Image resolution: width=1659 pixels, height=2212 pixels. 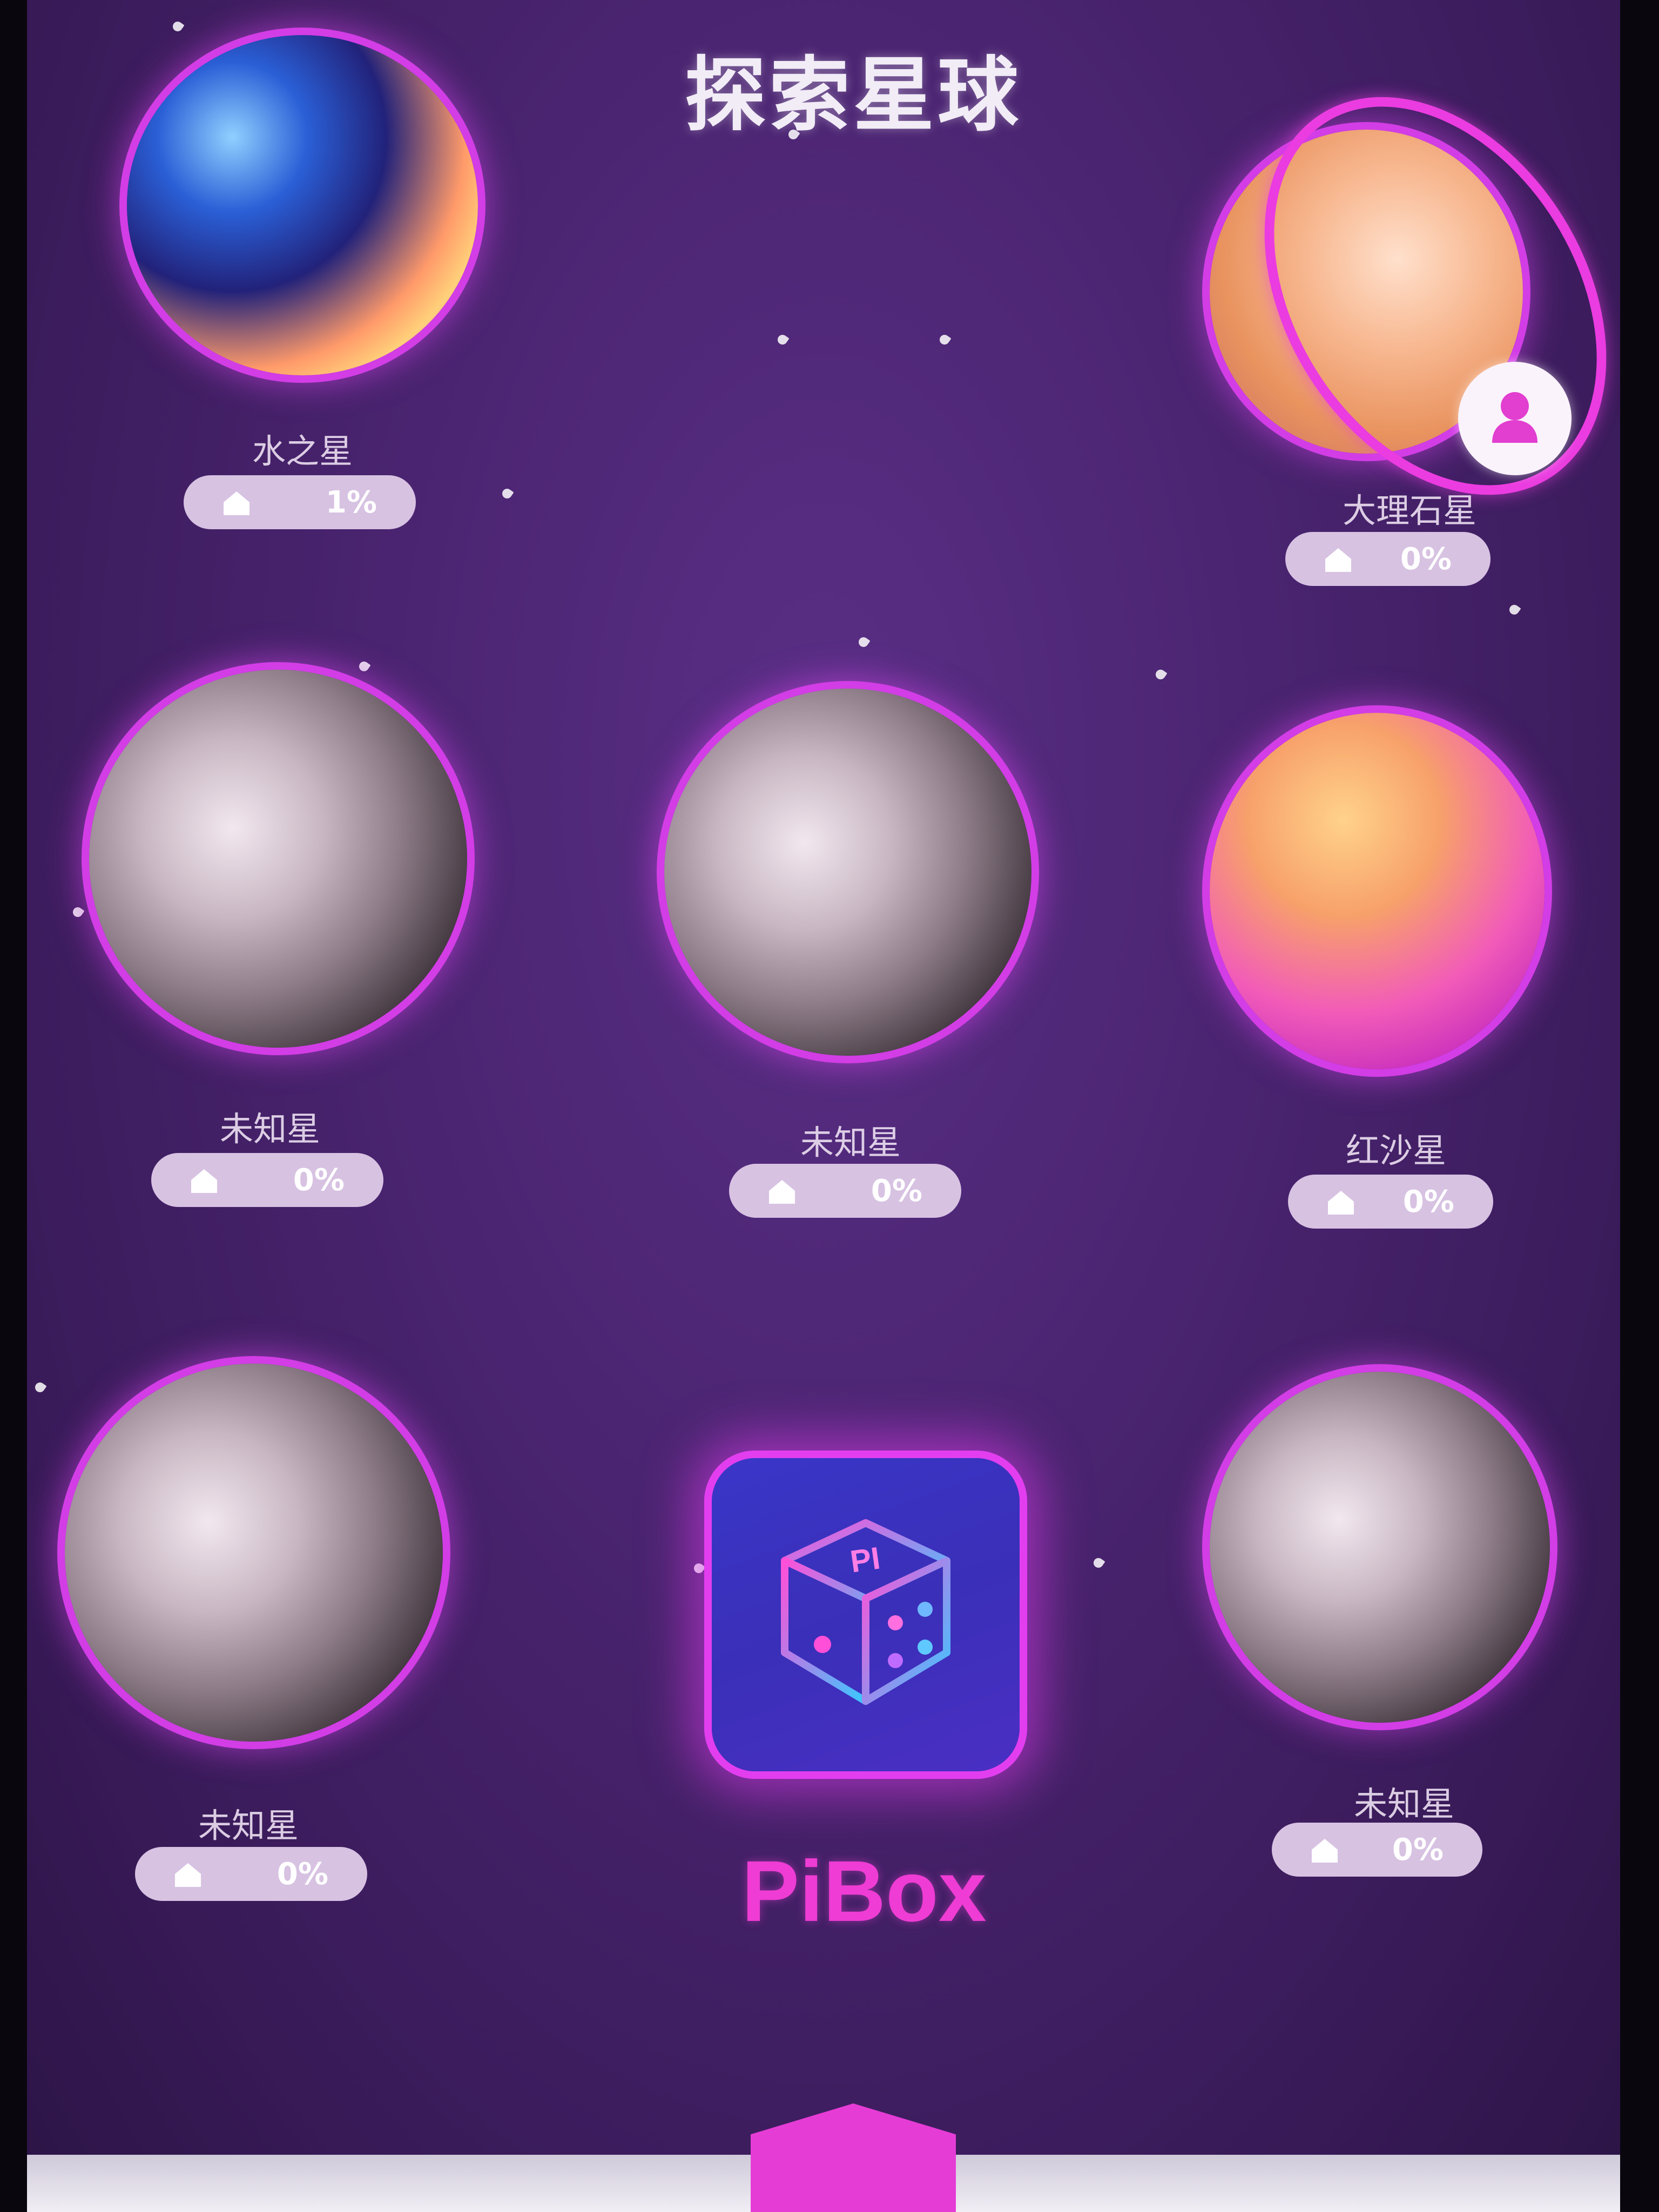 I want to click on pibox-app-button: PI, so click(x=866, y=1614).